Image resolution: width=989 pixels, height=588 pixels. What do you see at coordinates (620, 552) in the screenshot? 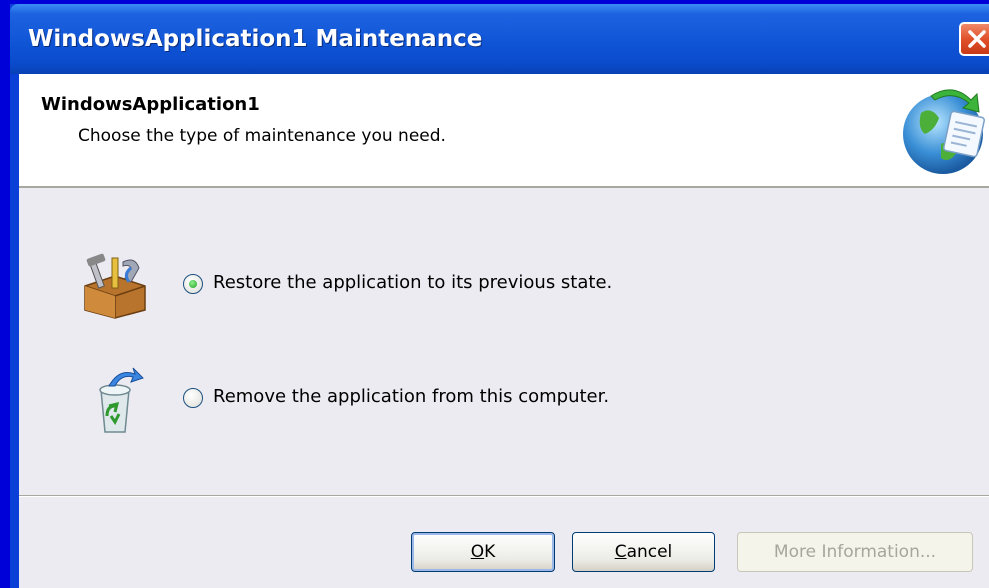
I see `cancel-mnemonic: C` at bounding box center [620, 552].